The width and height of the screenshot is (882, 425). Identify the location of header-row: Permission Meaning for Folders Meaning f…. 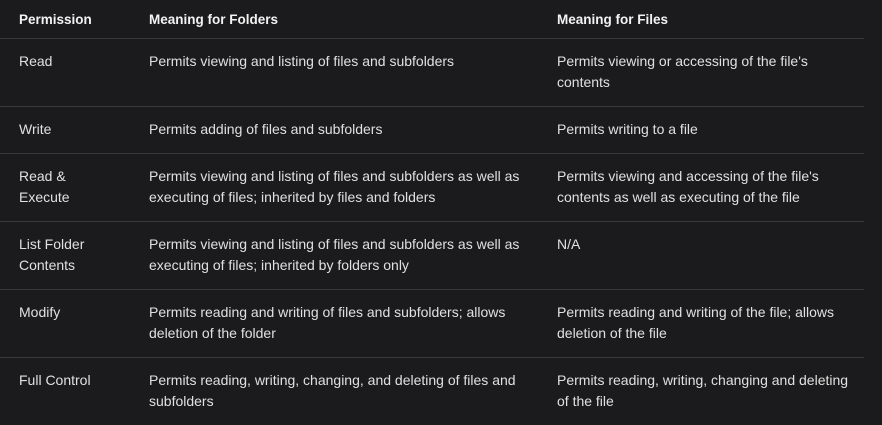
(432, 19).